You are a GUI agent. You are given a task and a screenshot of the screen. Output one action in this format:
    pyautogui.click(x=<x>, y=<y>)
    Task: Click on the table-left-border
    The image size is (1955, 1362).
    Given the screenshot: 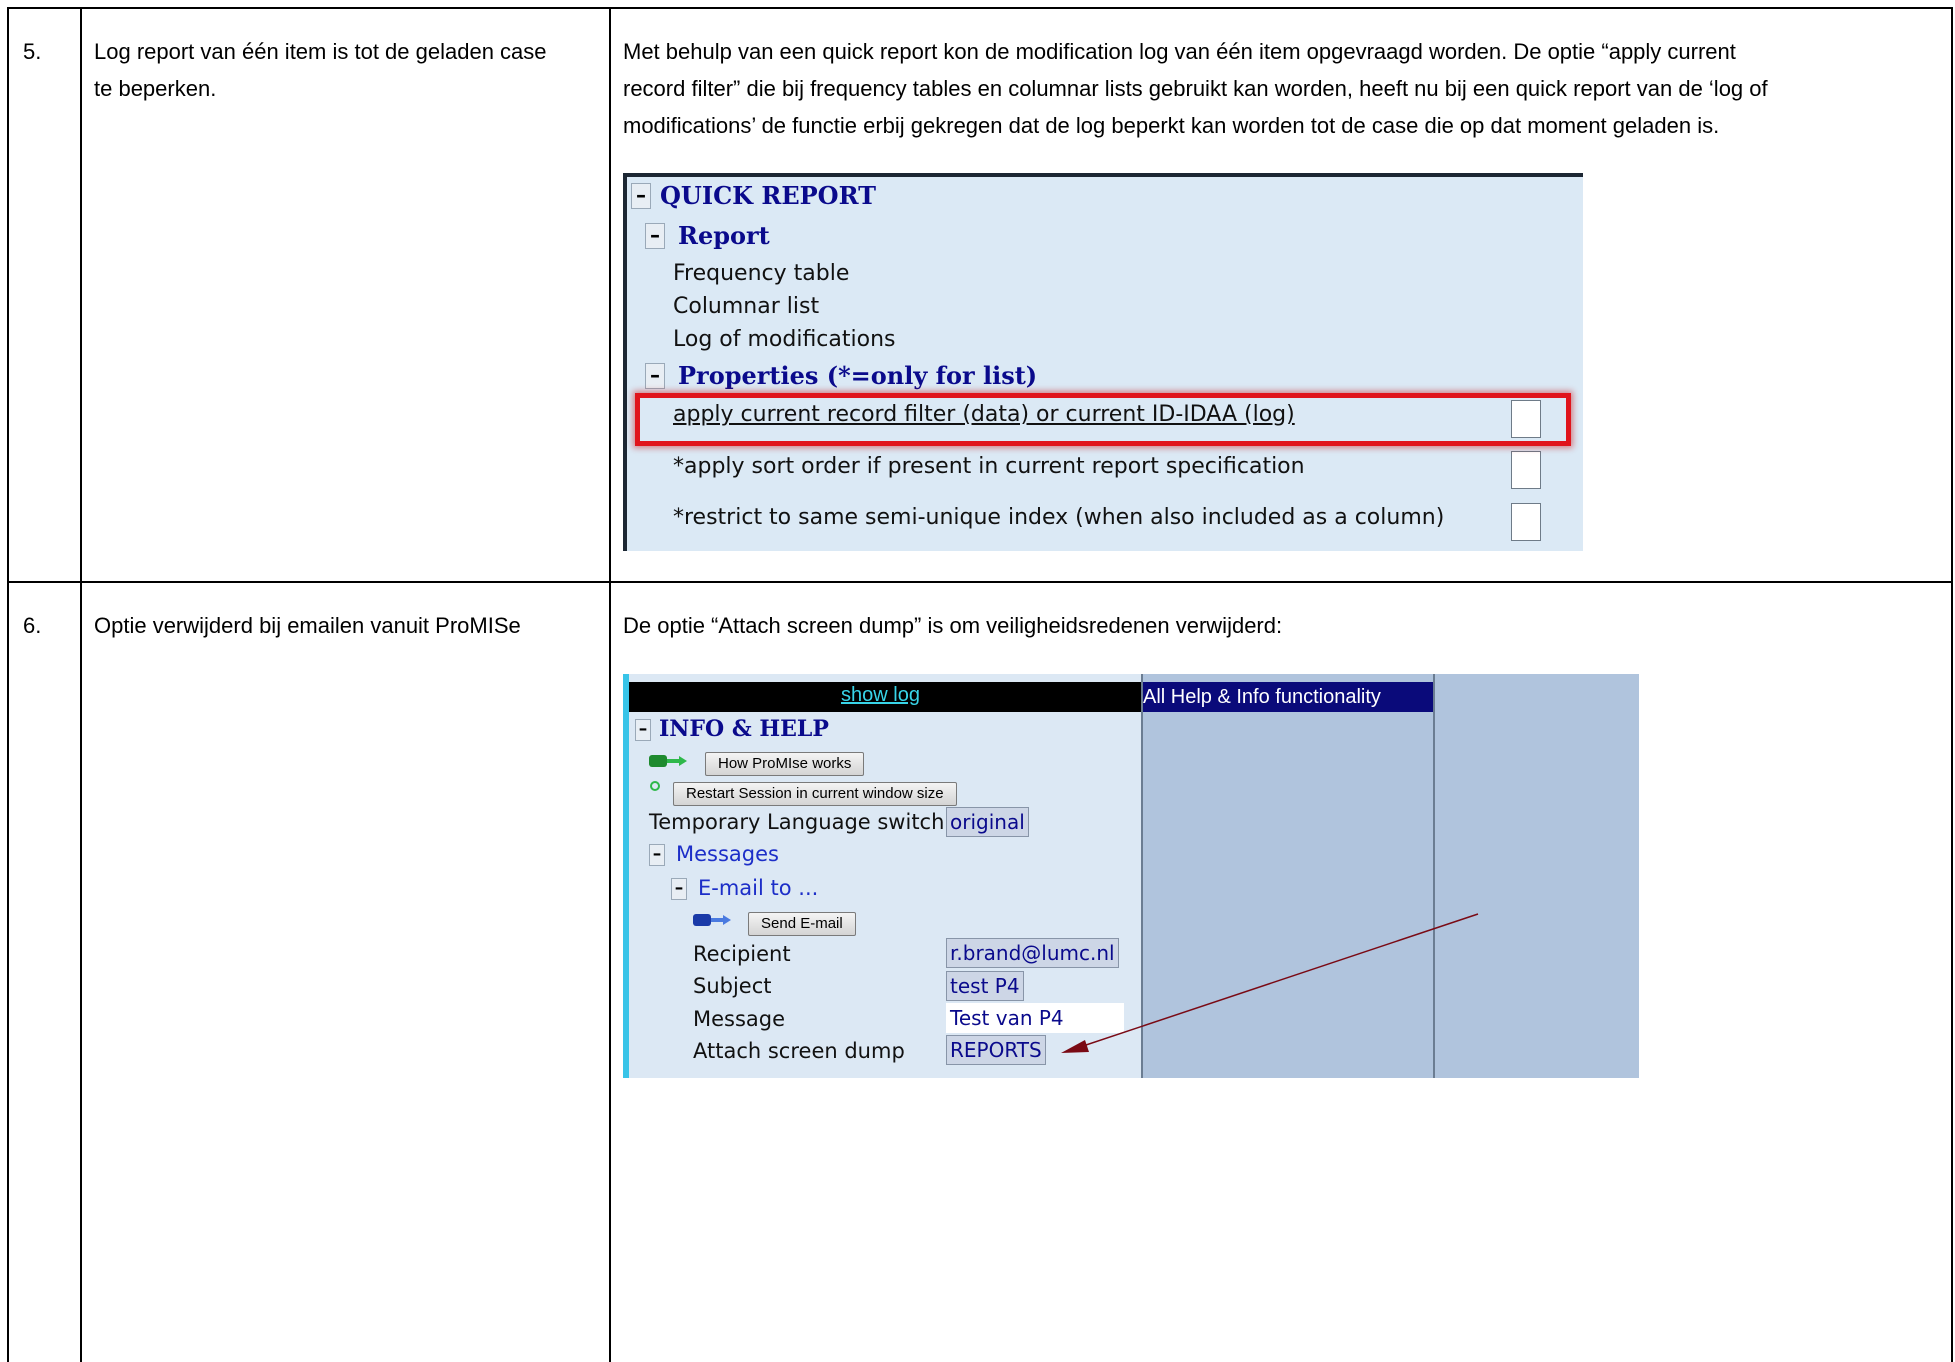 What is the action you would take?
    pyautogui.click(x=8, y=684)
    